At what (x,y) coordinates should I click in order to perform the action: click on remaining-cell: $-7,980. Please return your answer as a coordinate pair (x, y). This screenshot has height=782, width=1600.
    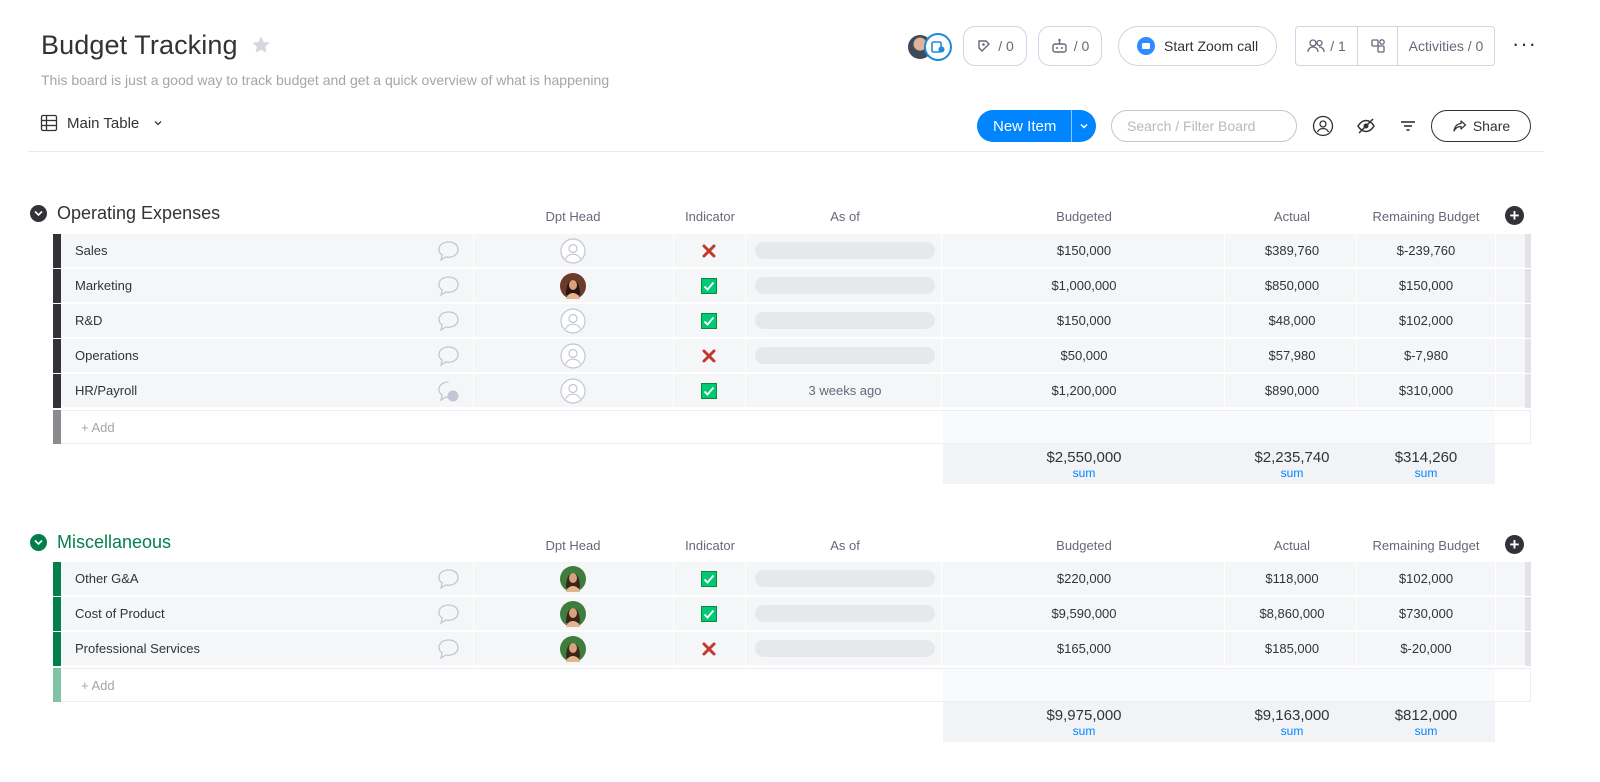
    Looking at the image, I should click on (1426, 355).